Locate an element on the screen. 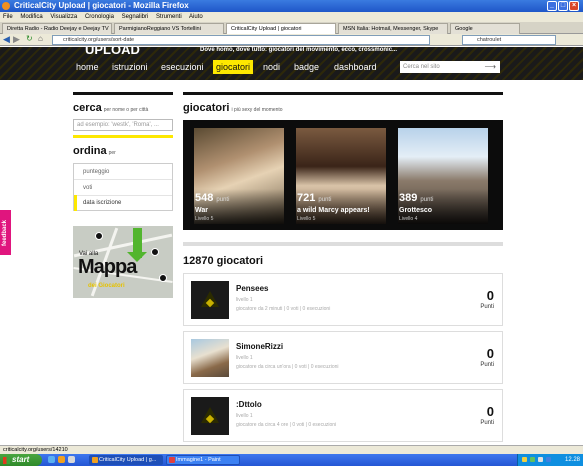 Image resolution: width=583 pixels, height=466 pixels. featured-player-card: 389 punti Grottesco Livello 4 is located at coordinates (443, 176).